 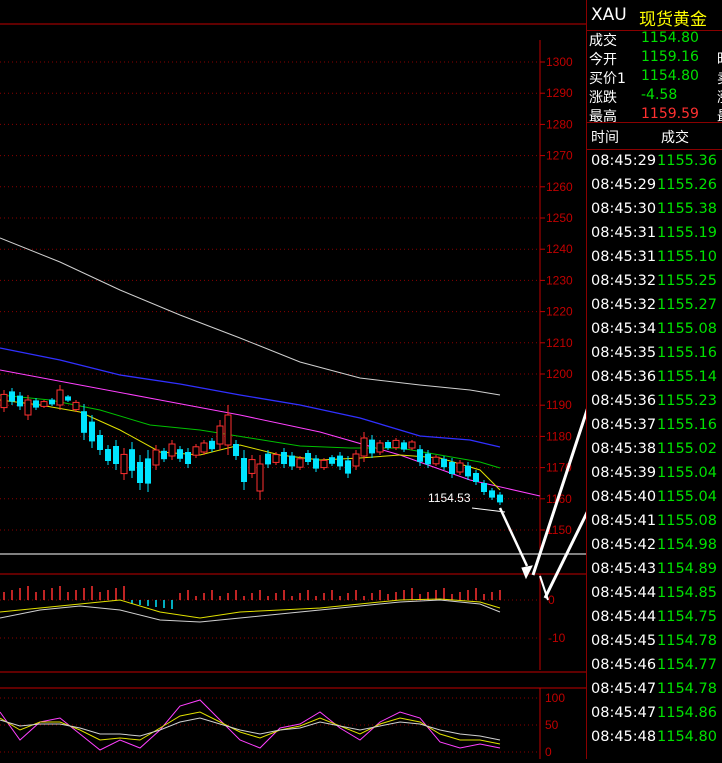 I want to click on tick-row: 08:45:45 1154.78, so click(x=654, y=645).